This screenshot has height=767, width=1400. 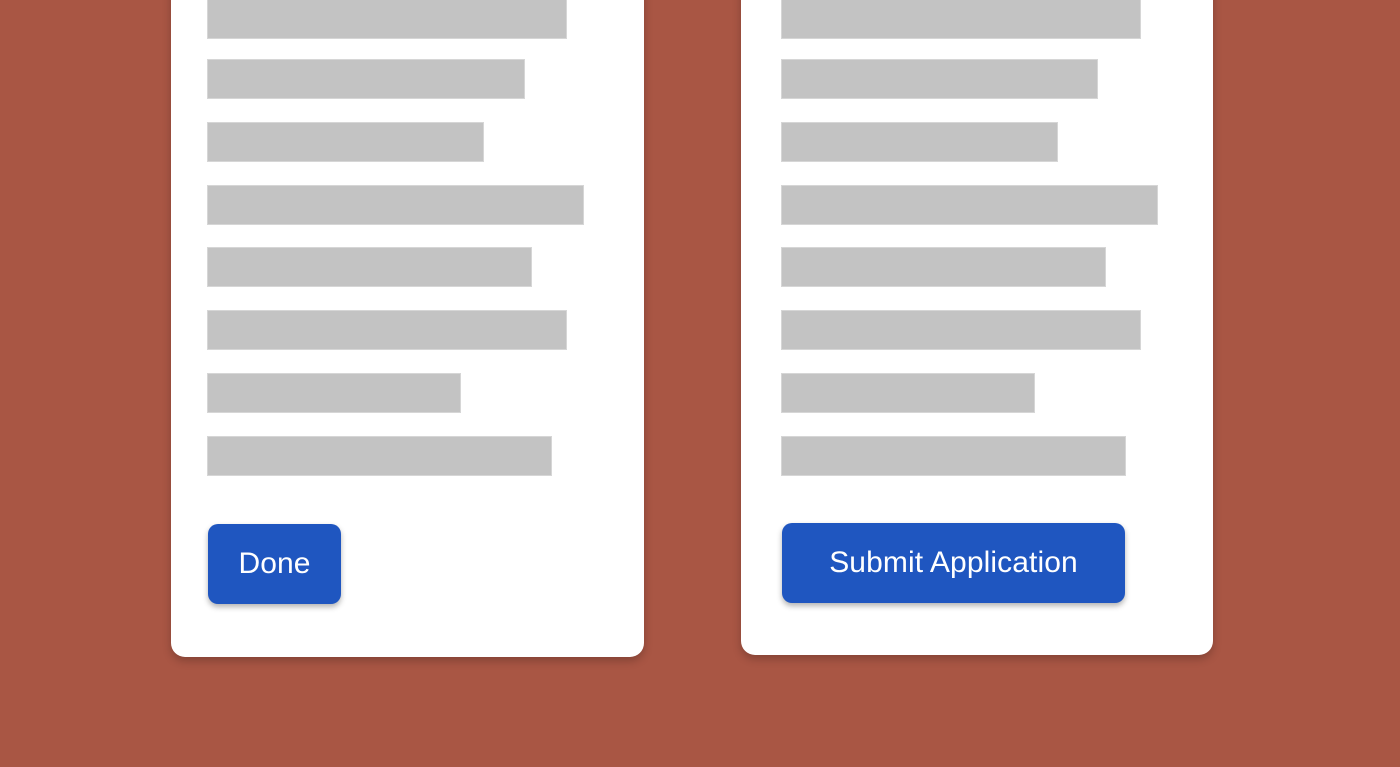 What do you see at coordinates (953, 563) in the screenshot?
I see `submit-application-button: Submit Application` at bounding box center [953, 563].